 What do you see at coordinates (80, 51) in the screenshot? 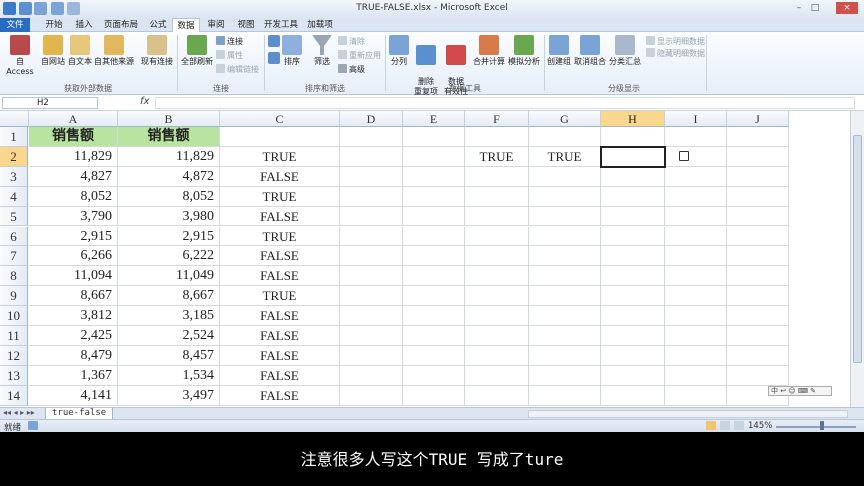
I see `from-text-button: 自文本` at bounding box center [80, 51].